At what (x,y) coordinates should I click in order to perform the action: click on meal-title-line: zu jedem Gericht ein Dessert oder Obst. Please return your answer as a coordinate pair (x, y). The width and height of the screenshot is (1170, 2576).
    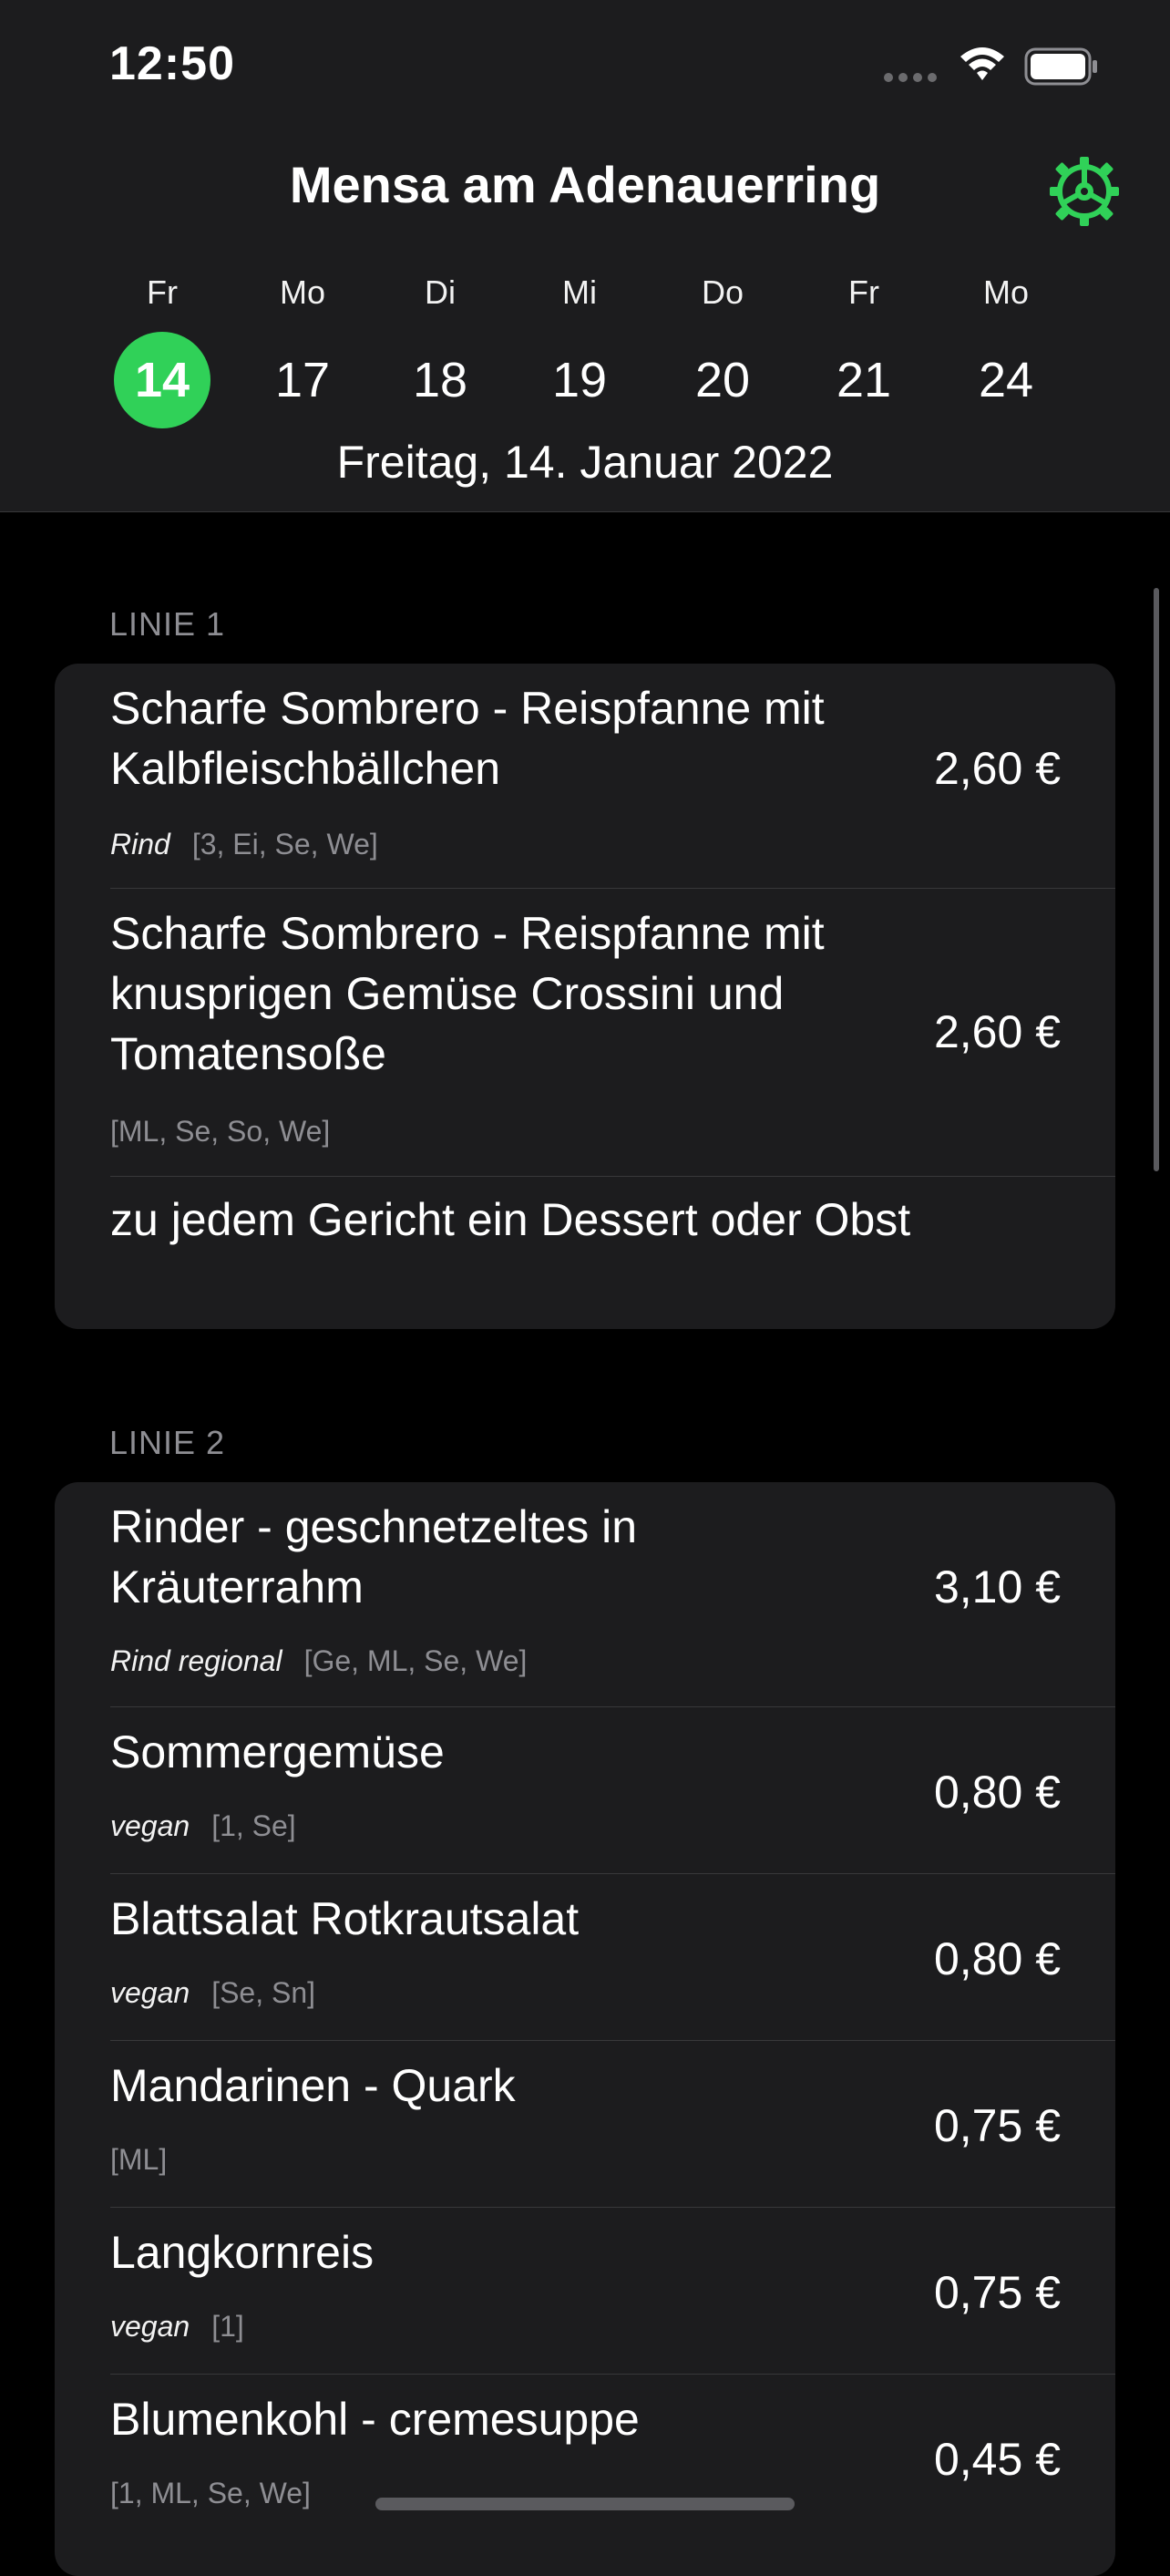
    Looking at the image, I should click on (511, 1219).